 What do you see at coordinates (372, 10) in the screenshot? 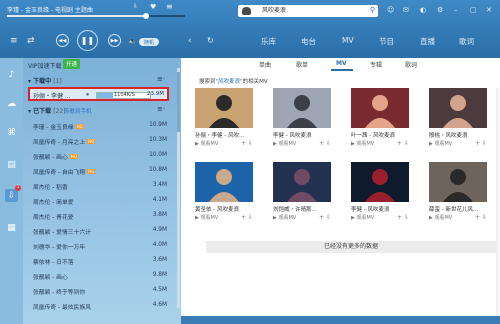
I see `search-icon: ⚲` at bounding box center [372, 10].